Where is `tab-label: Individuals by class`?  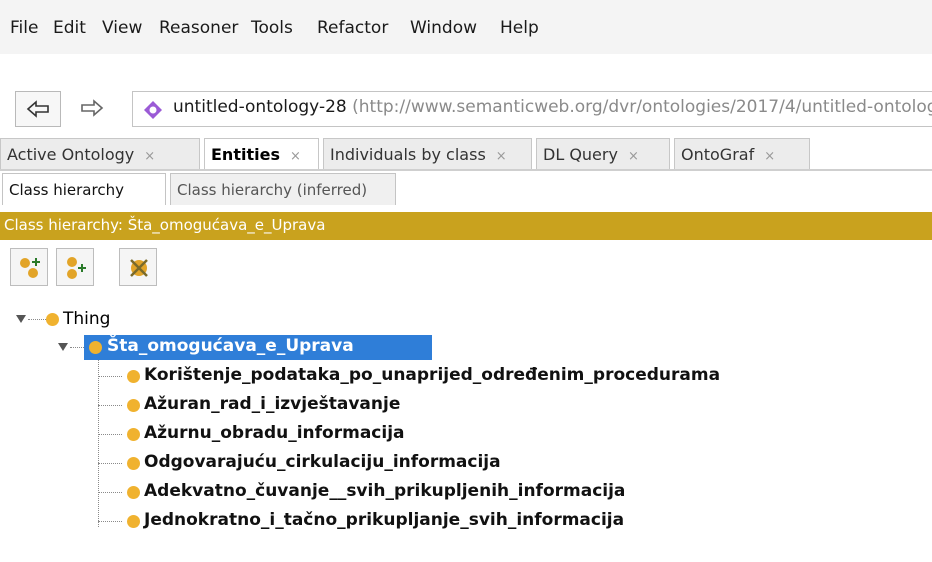
tab-label: Individuals by class is located at coordinates (408, 154).